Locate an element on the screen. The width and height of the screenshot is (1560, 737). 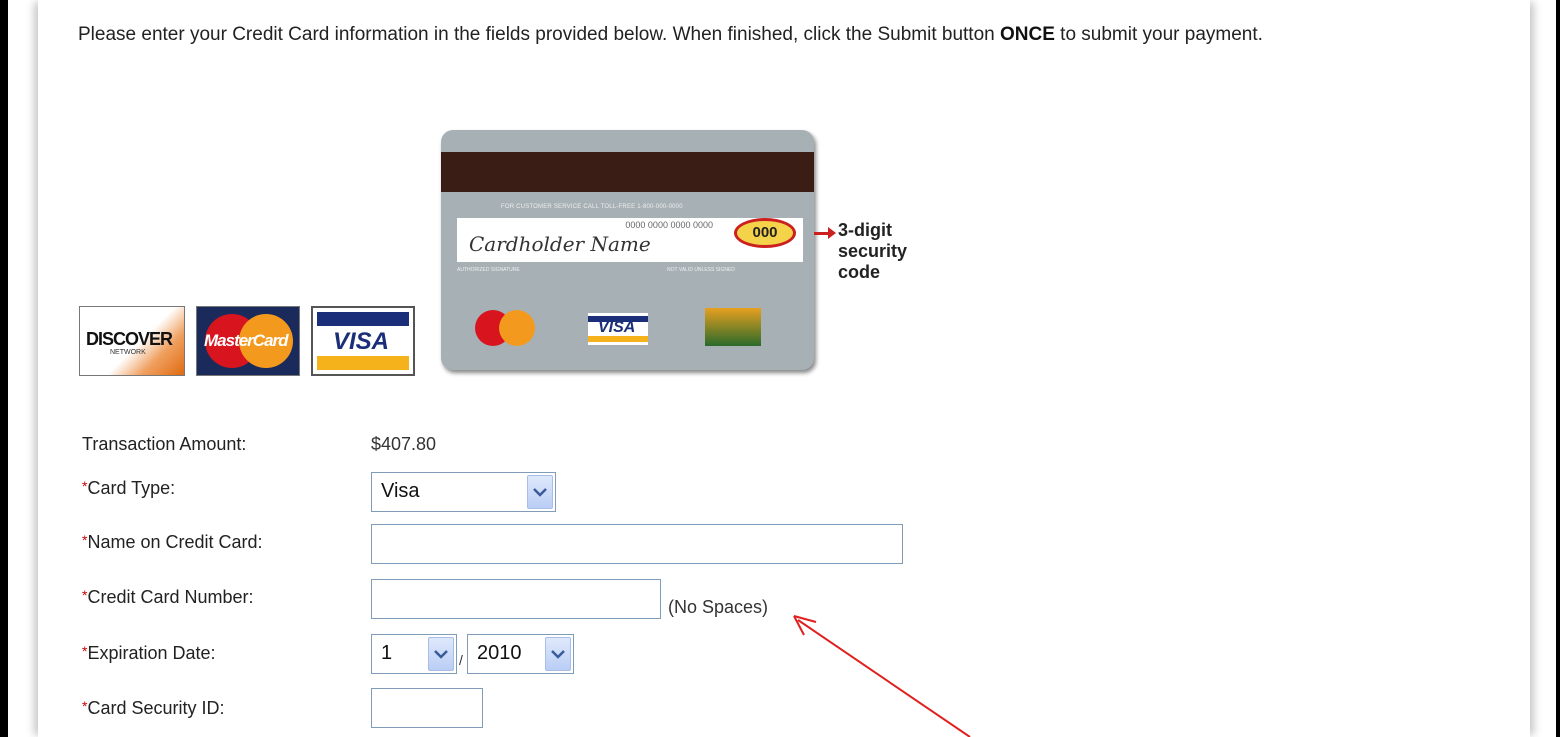
no-spaces-note: (No Spaces) is located at coordinates (718, 607).